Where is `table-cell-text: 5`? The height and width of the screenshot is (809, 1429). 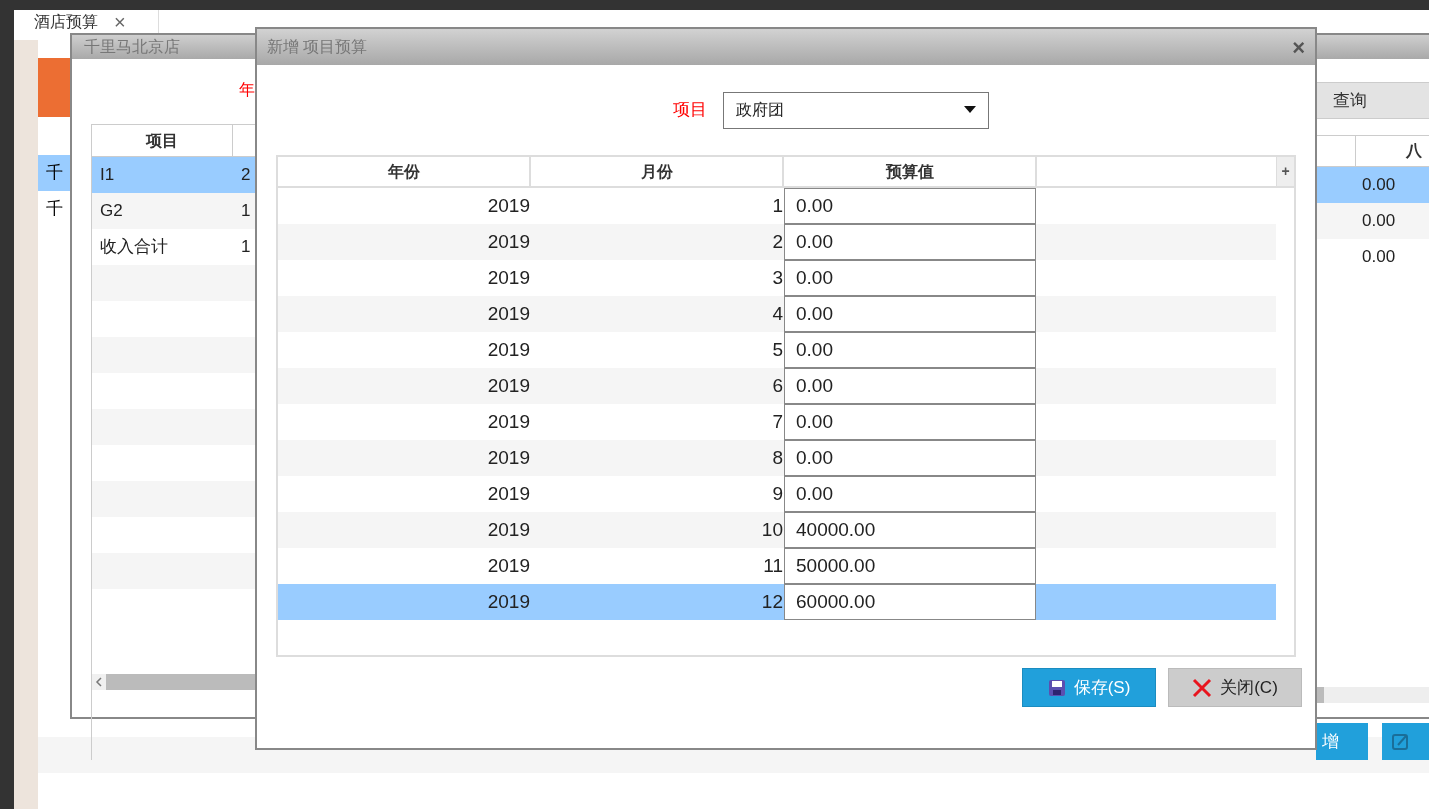
table-cell-text: 5 is located at coordinates (777, 349).